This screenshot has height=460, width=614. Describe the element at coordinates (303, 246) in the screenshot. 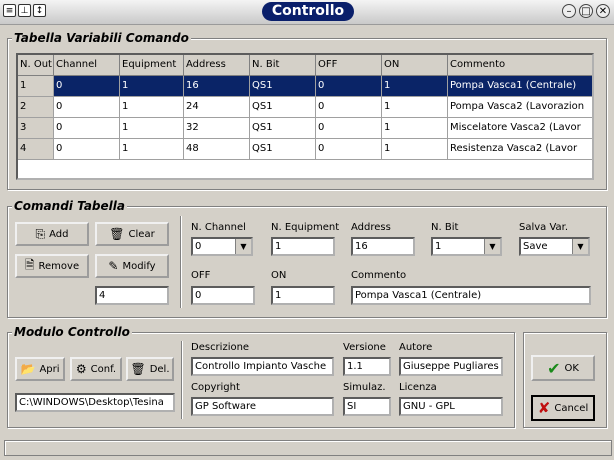

I see `n-equipment-field: 1` at that location.